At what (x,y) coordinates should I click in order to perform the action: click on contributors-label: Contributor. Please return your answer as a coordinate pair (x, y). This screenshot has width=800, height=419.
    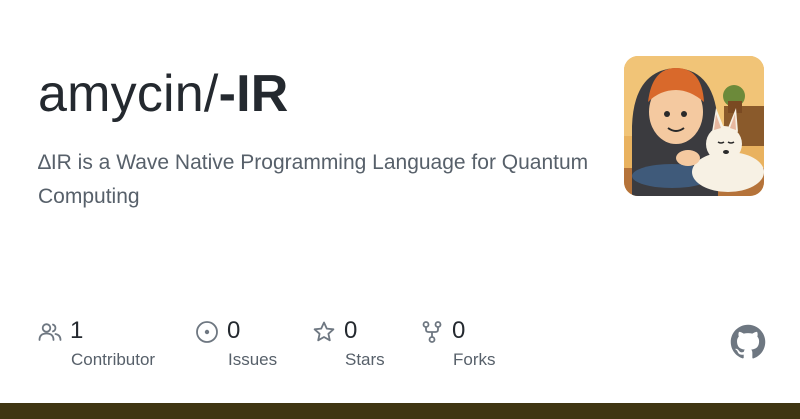
    Looking at the image, I should click on (113, 359).